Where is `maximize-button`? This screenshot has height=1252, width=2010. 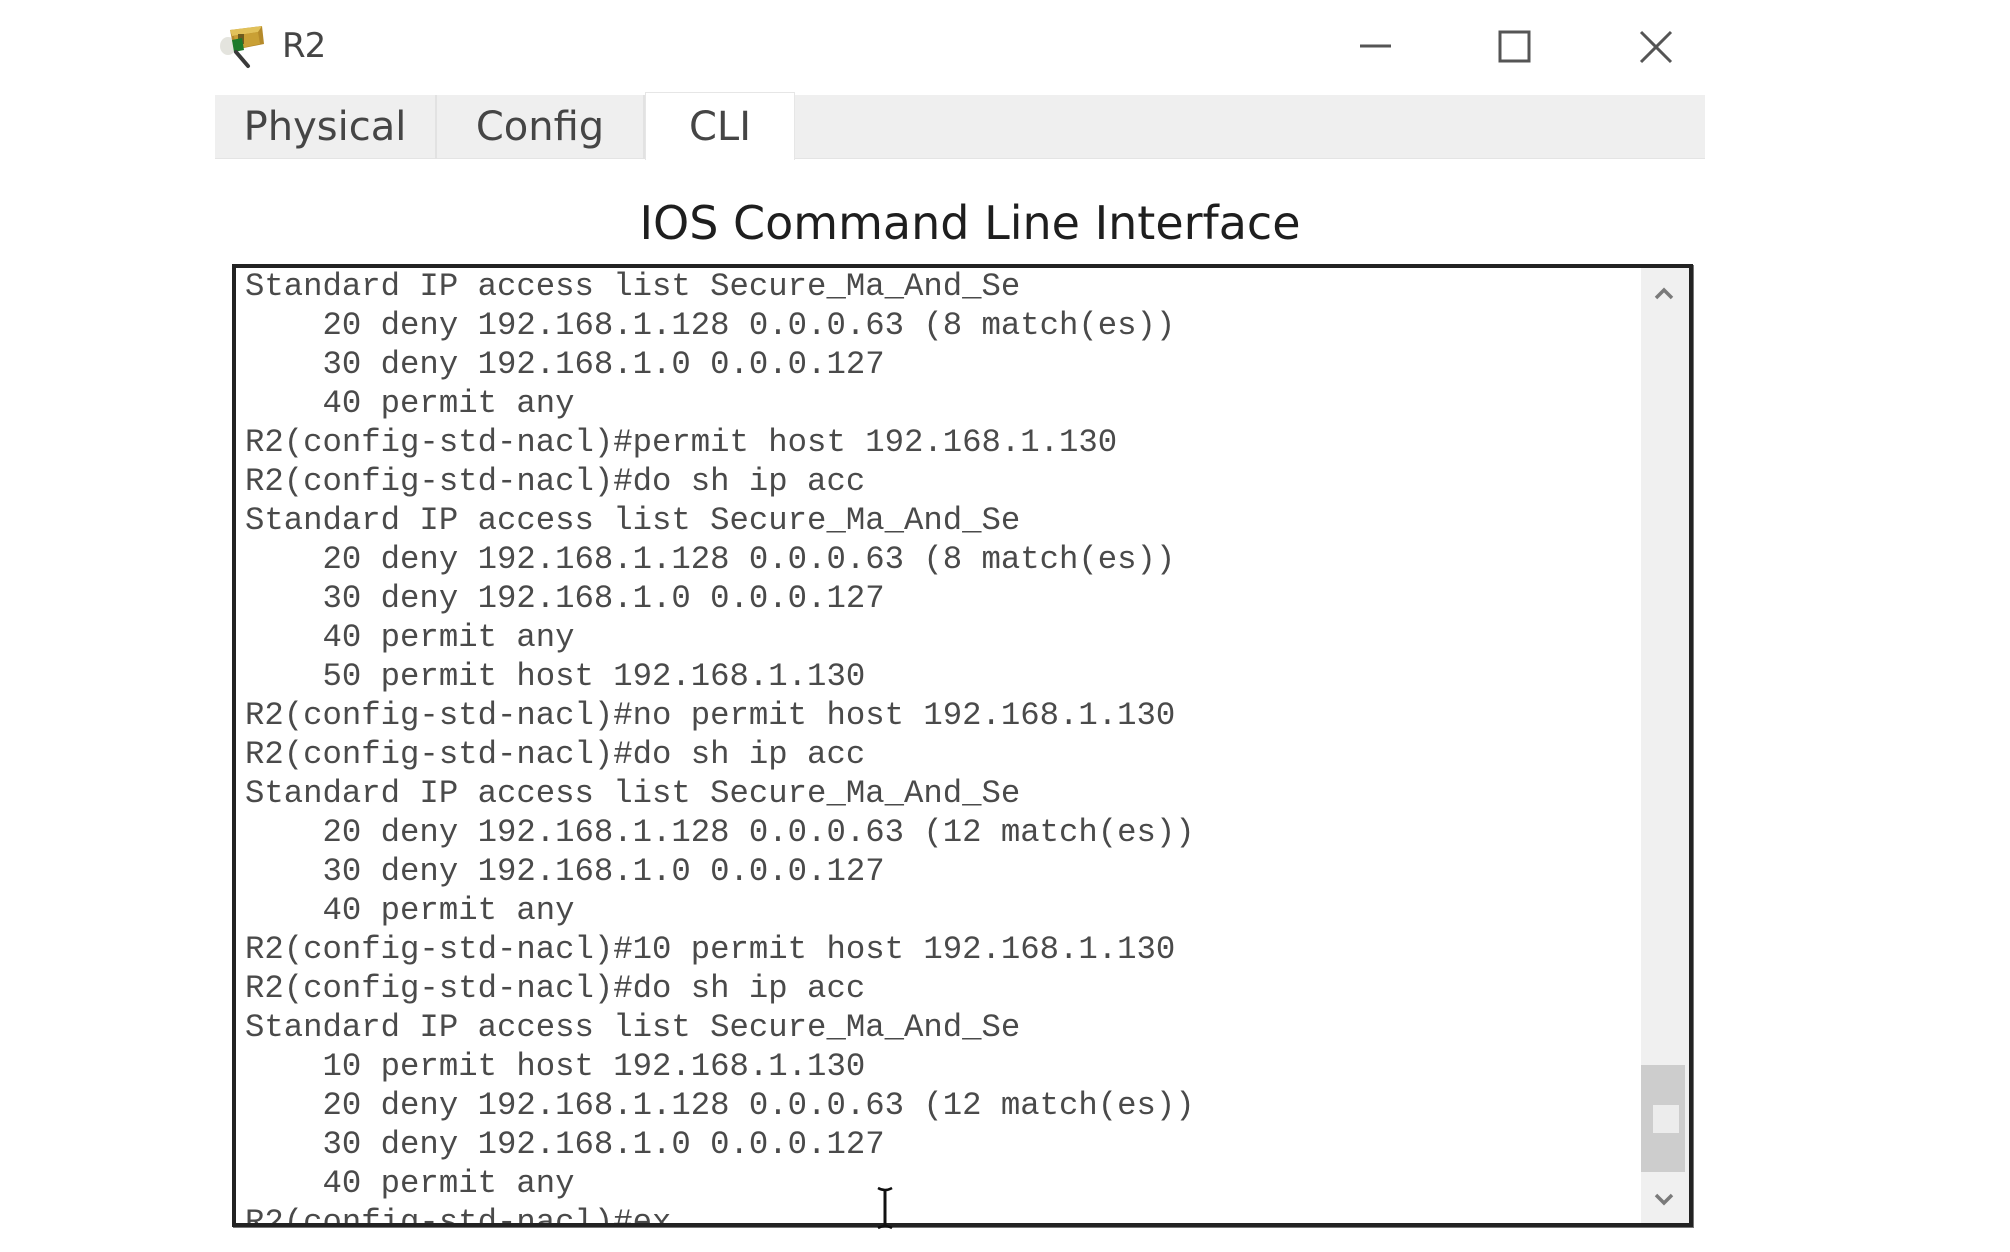
maximize-button is located at coordinates (1515, 48).